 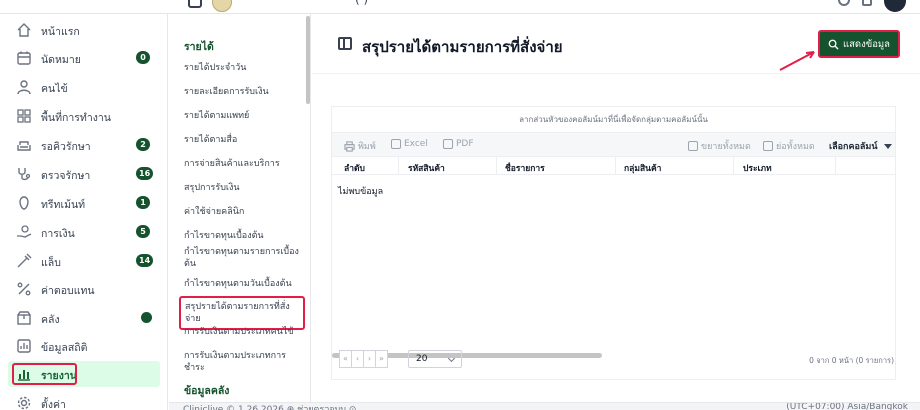 What do you see at coordinates (833, 44) in the screenshot?
I see `search-icon` at bounding box center [833, 44].